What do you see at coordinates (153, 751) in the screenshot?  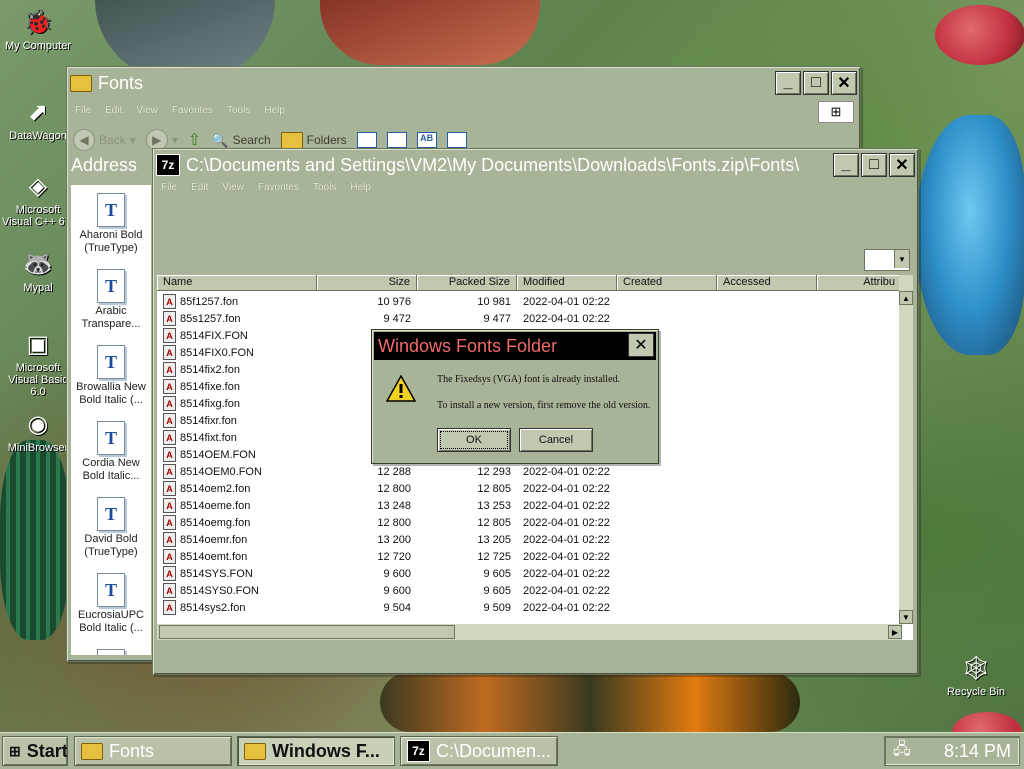 I see `taskbar-item-fonts: Fonts` at bounding box center [153, 751].